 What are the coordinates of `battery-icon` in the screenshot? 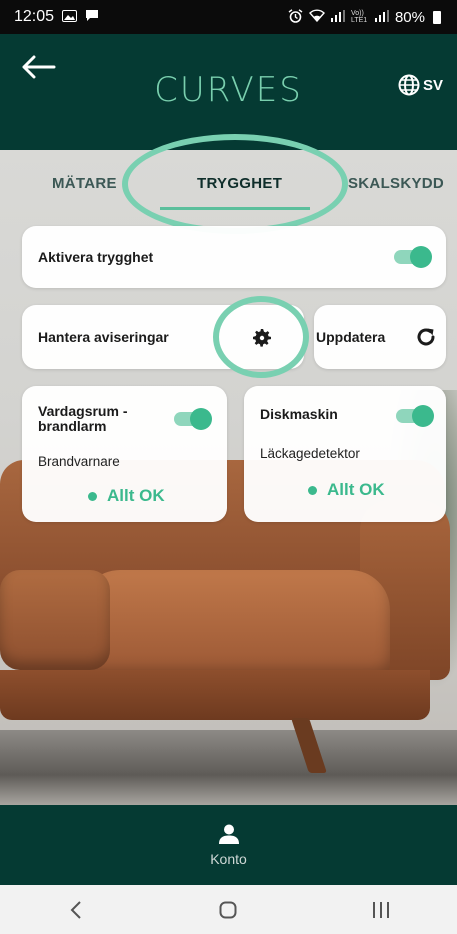 It's located at (437, 17).